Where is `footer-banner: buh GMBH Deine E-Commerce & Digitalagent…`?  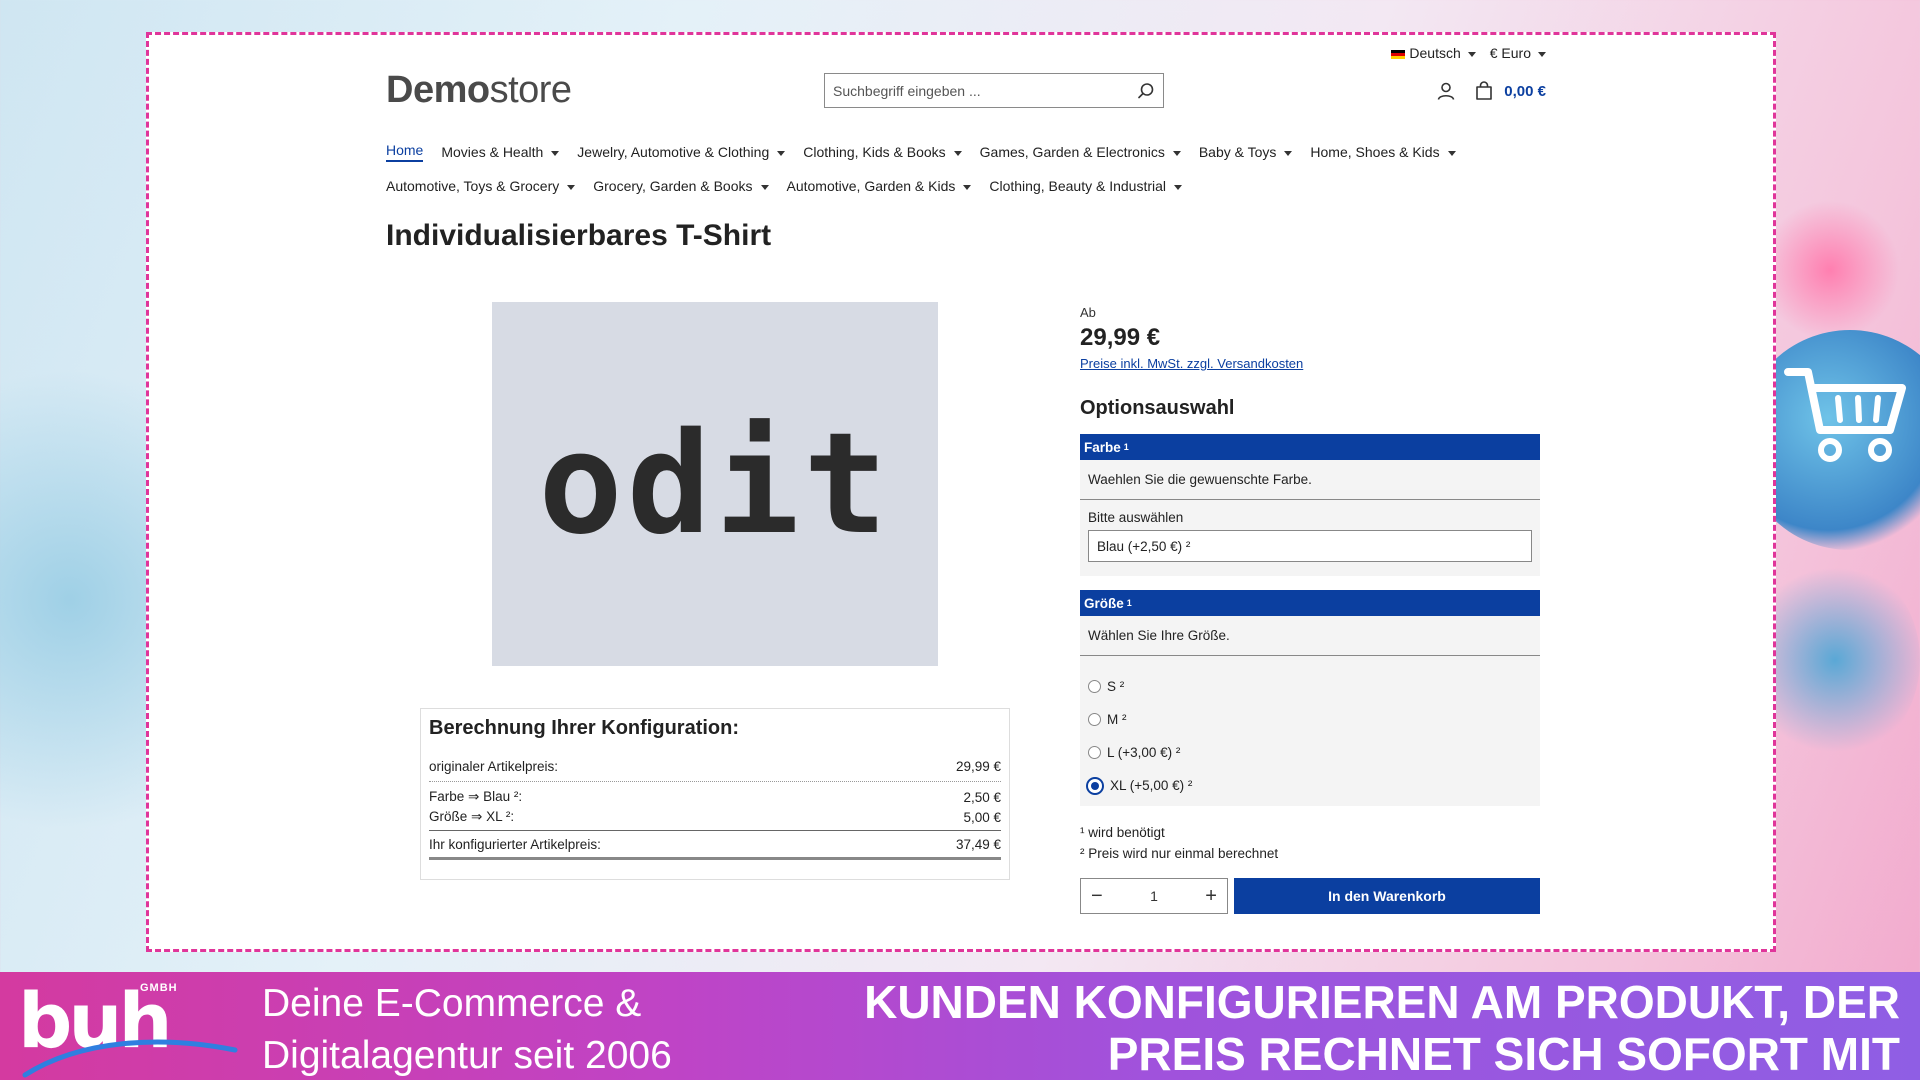 footer-banner: buh GMBH Deine E-Commerce & Digitalagent… is located at coordinates (960, 1026).